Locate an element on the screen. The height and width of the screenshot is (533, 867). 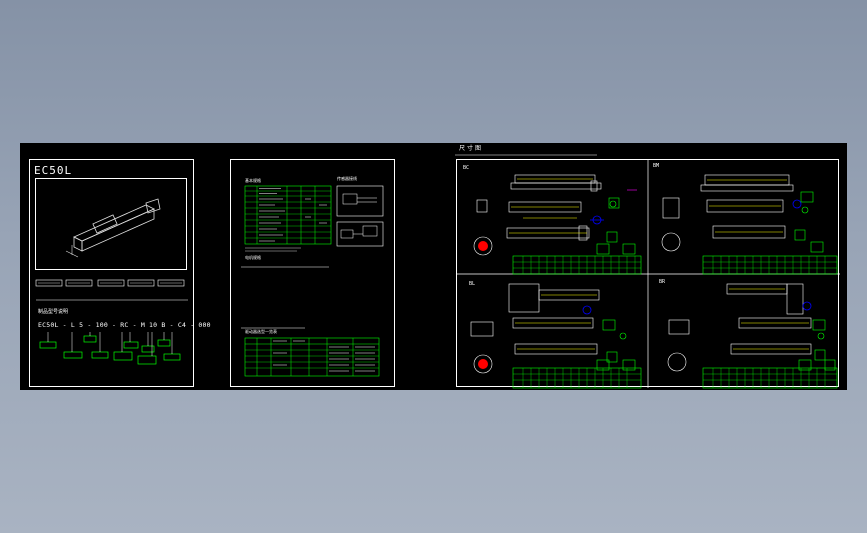
model-code-legend is located at coordinates (110, 348).